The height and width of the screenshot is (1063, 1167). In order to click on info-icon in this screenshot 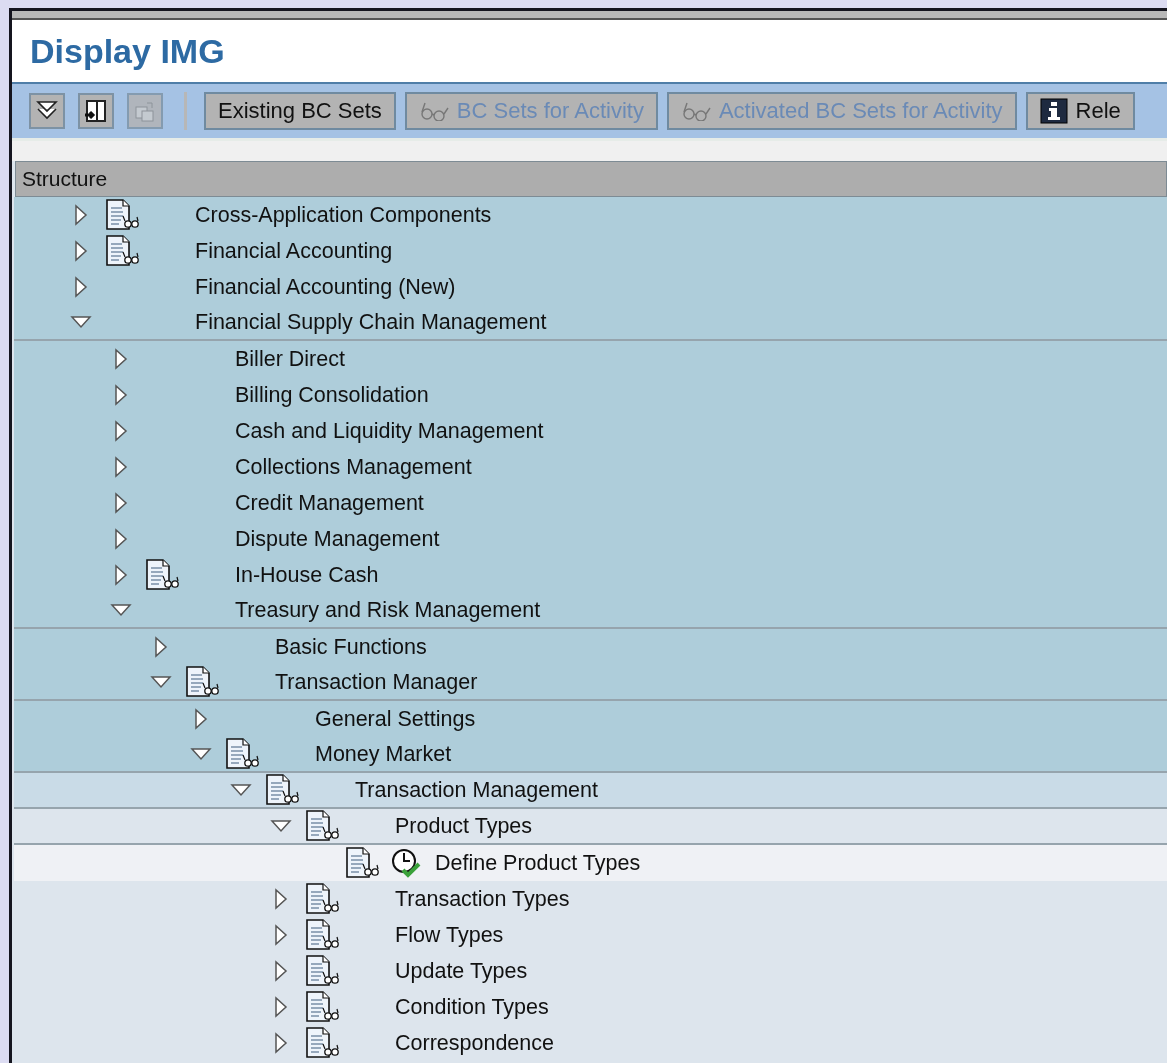, I will do `click(1053, 111)`.